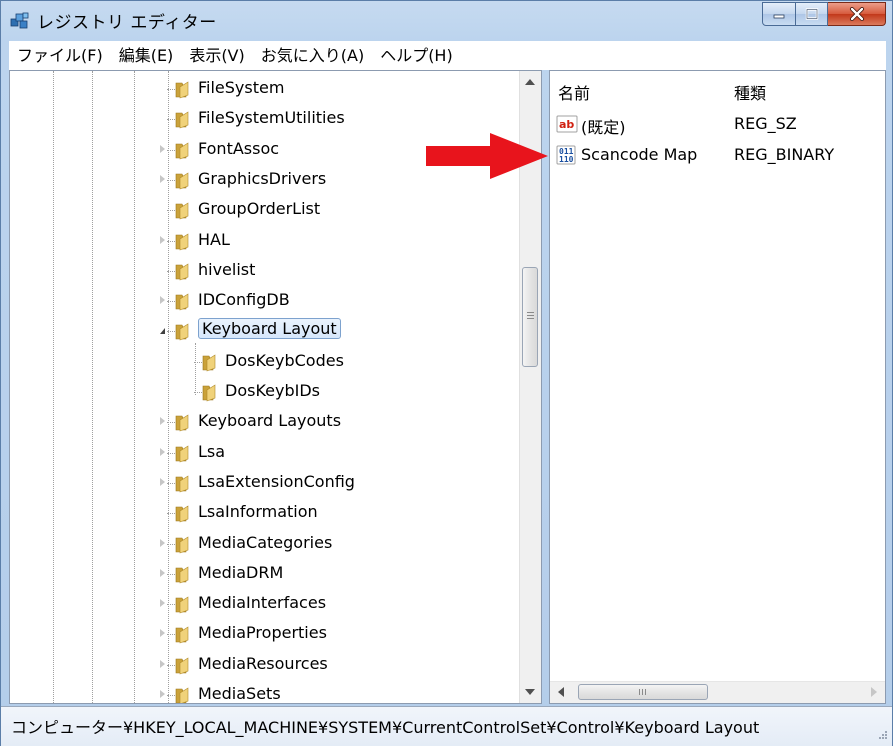  Describe the element at coordinates (272, 390) in the screenshot. I see `tree-item-label: DosKeybIDs` at that location.